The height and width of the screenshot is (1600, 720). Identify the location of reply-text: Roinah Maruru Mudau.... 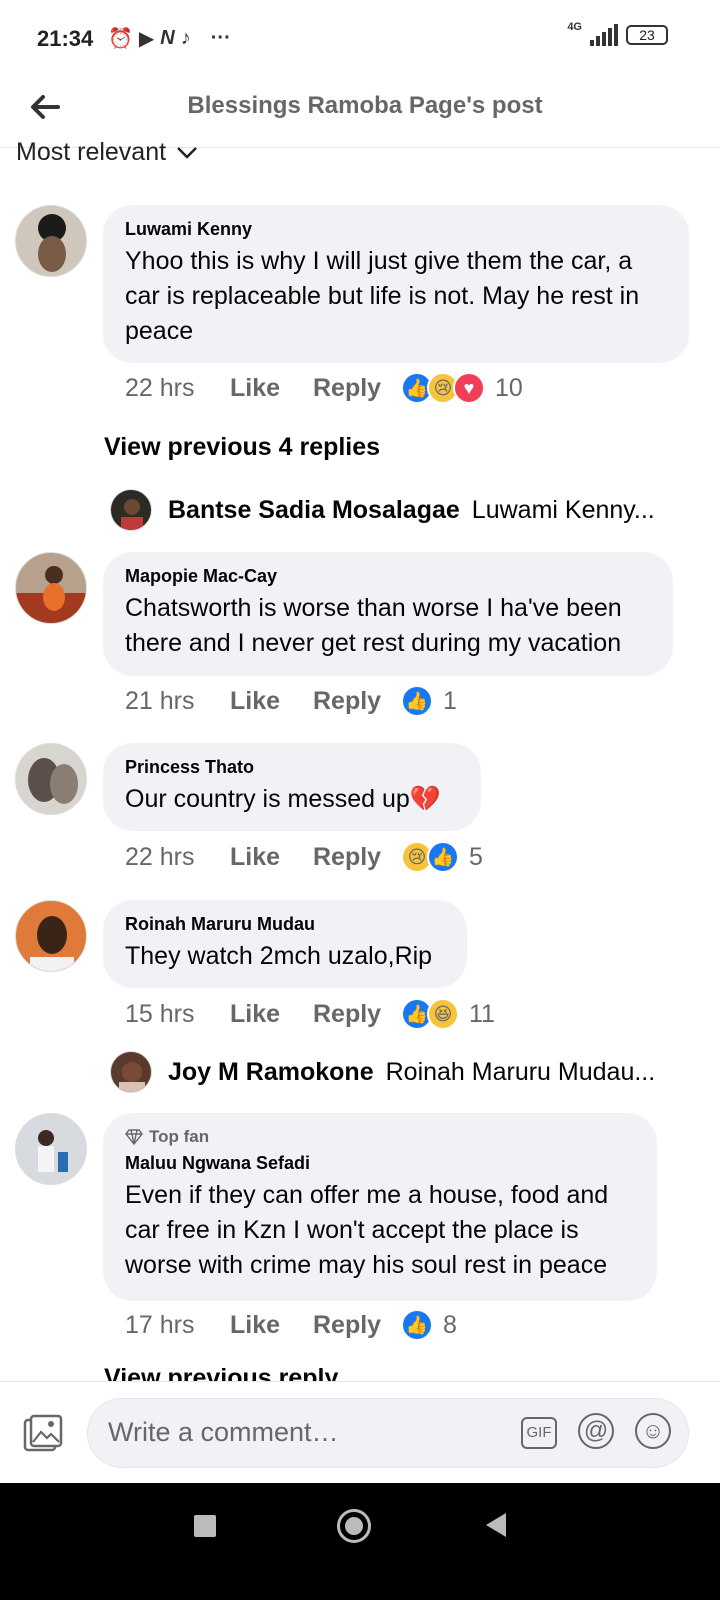
(520, 1071).